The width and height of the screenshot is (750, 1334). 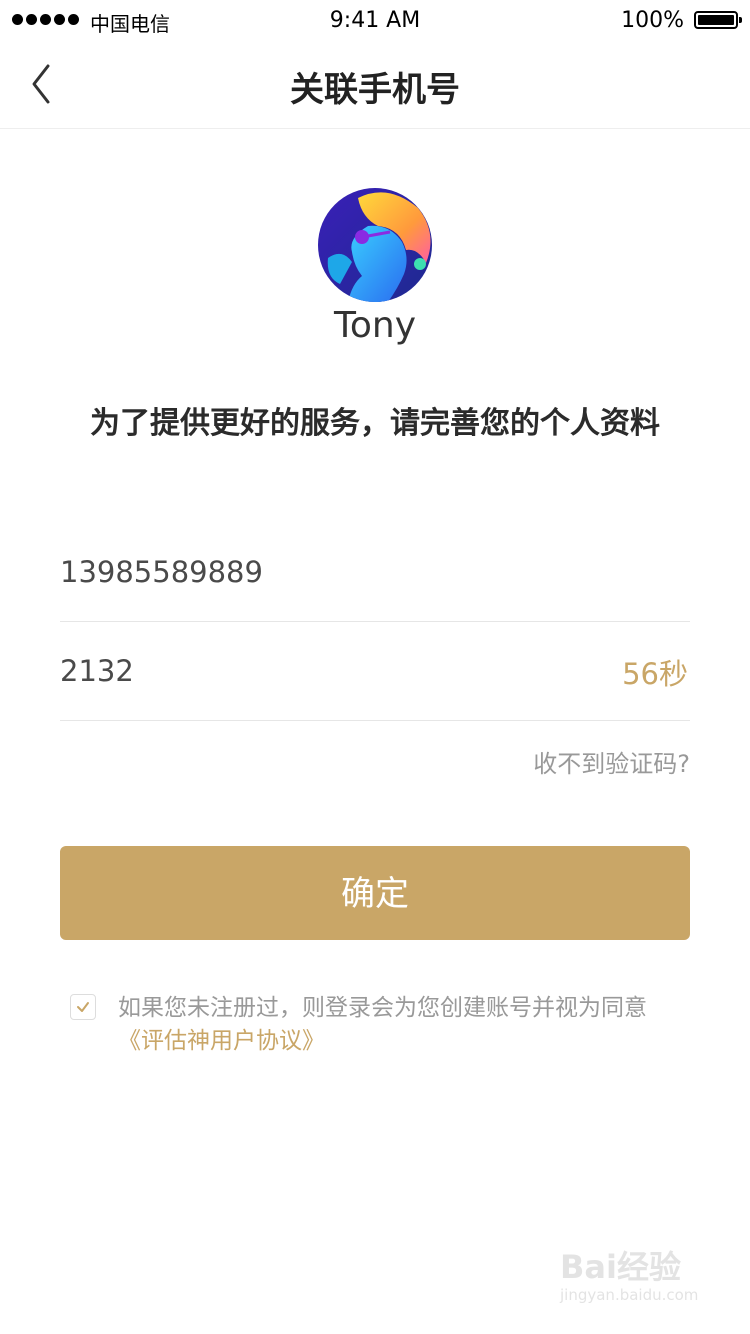 I want to click on page-title: 关联手机号, so click(x=375, y=90).